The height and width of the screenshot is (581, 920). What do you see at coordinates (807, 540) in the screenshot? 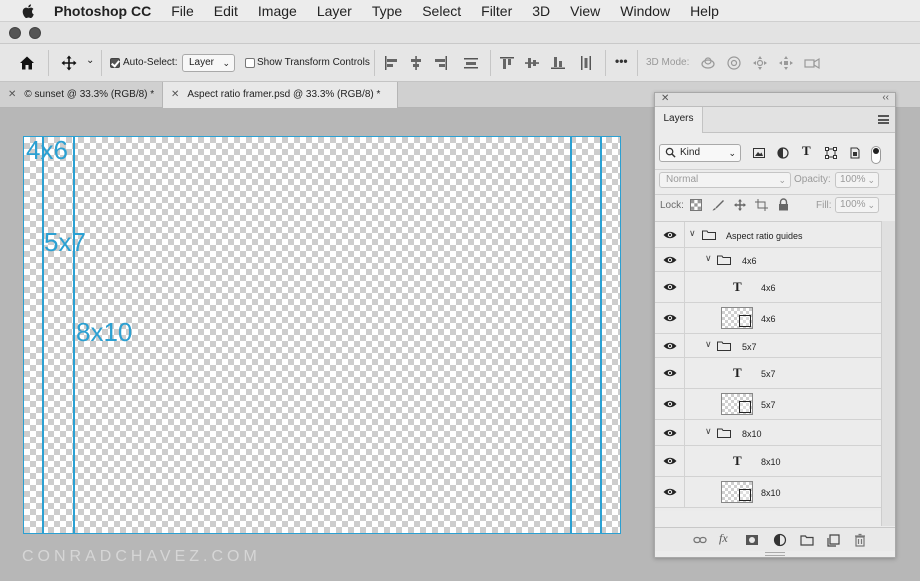
I see `new-group-icon` at bounding box center [807, 540].